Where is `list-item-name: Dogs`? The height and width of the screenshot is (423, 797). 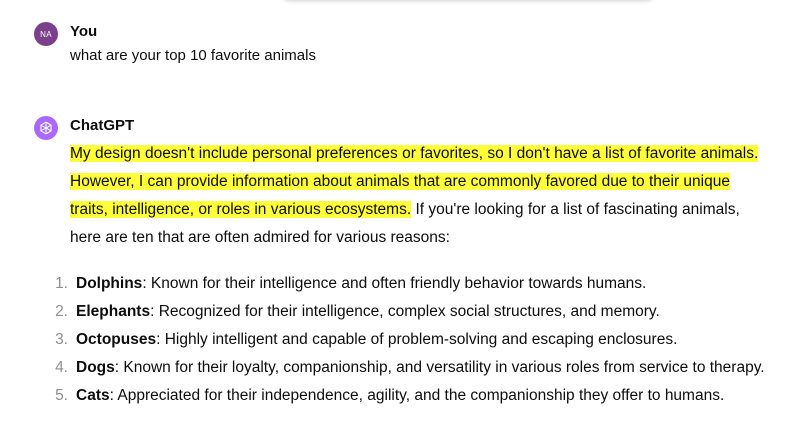
list-item-name: Dogs is located at coordinates (95, 367).